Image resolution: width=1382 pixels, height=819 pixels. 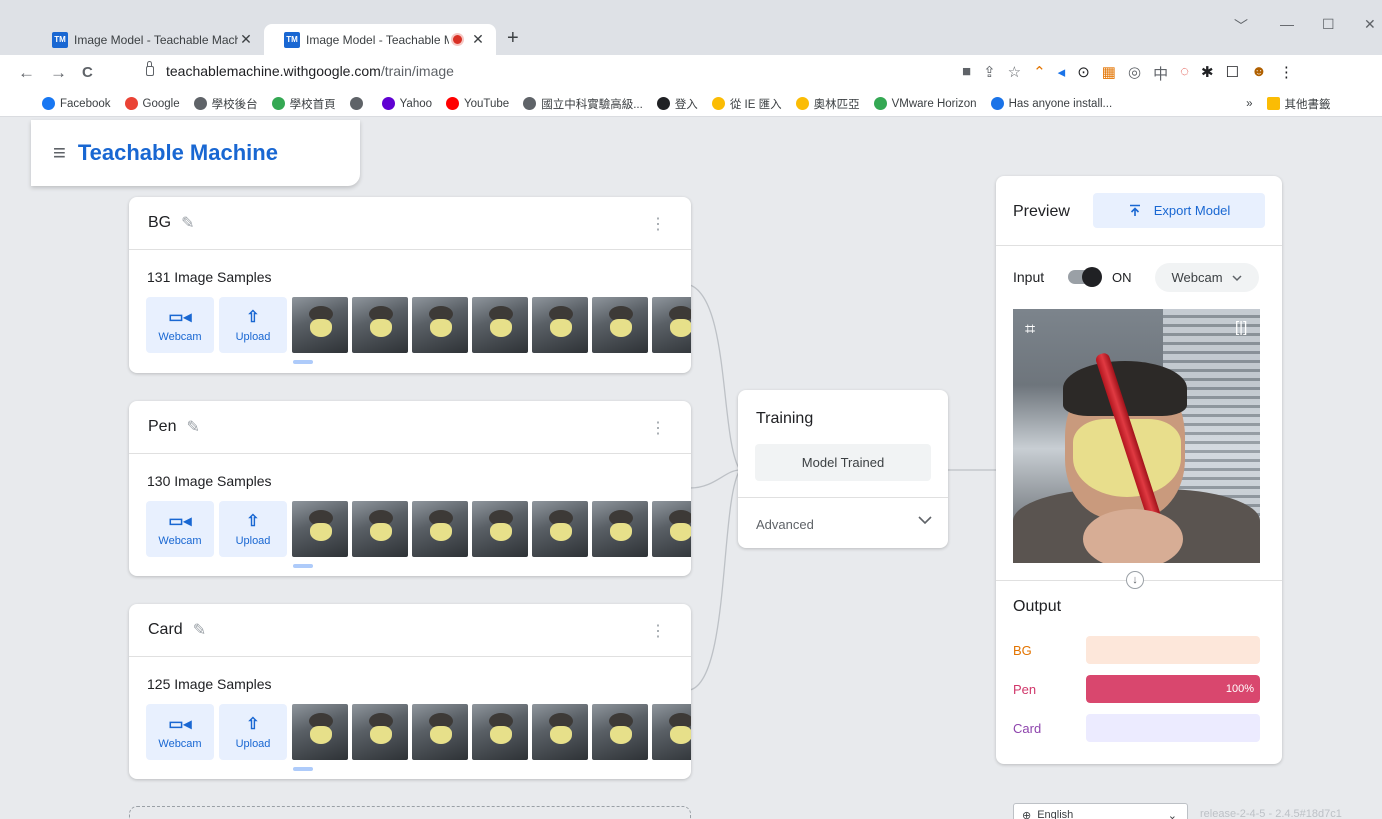 I want to click on release-version: release-2-4-5 - 2.4.5#18d7c1, so click(x=1271, y=813).